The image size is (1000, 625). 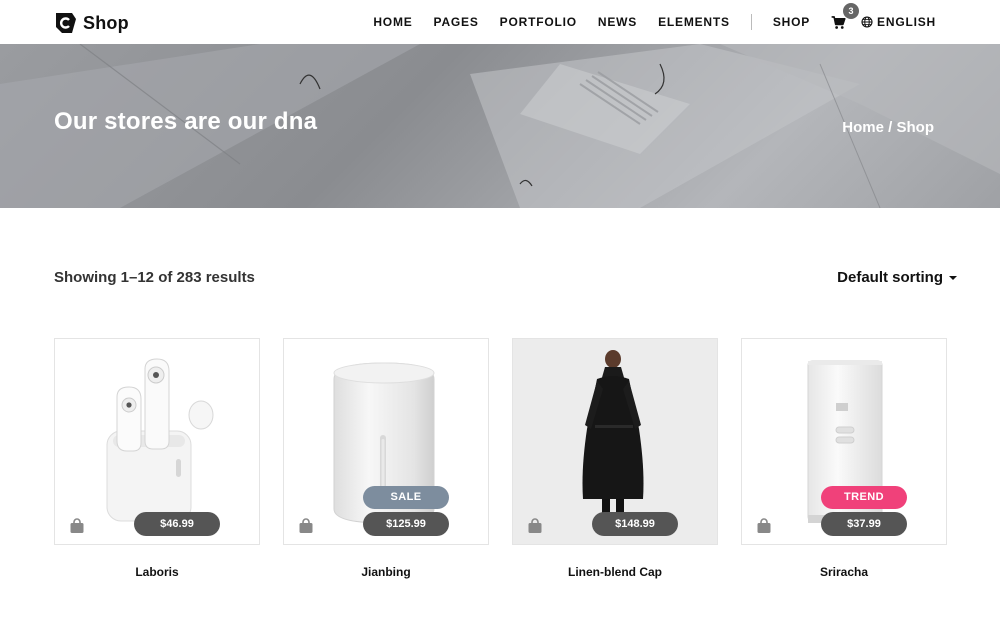 I want to click on product-name: Sriracha, so click(x=844, y=572).